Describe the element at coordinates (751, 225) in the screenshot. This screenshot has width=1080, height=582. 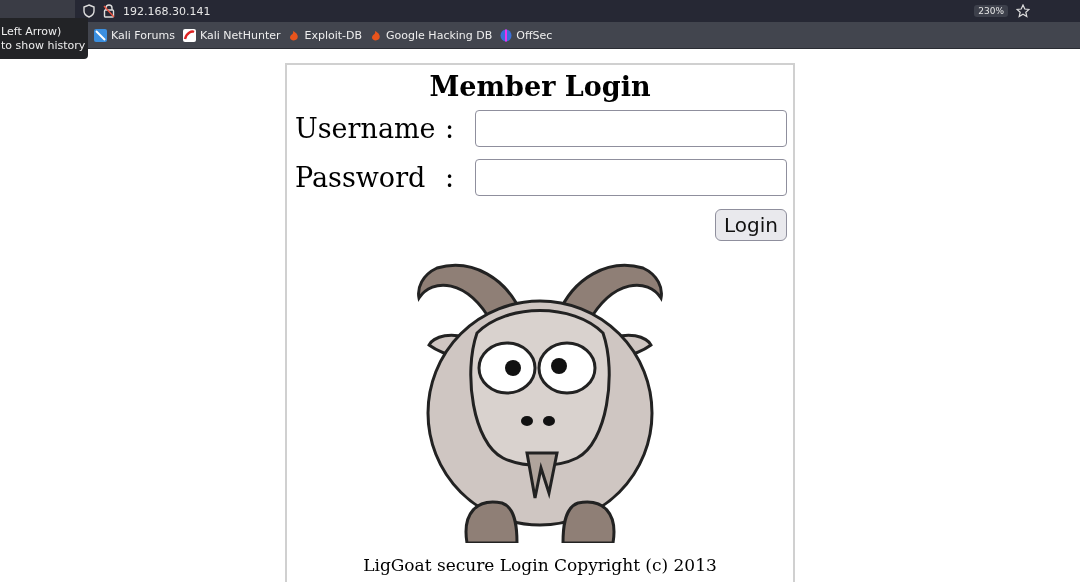
I see `login-button: Login` at that location.